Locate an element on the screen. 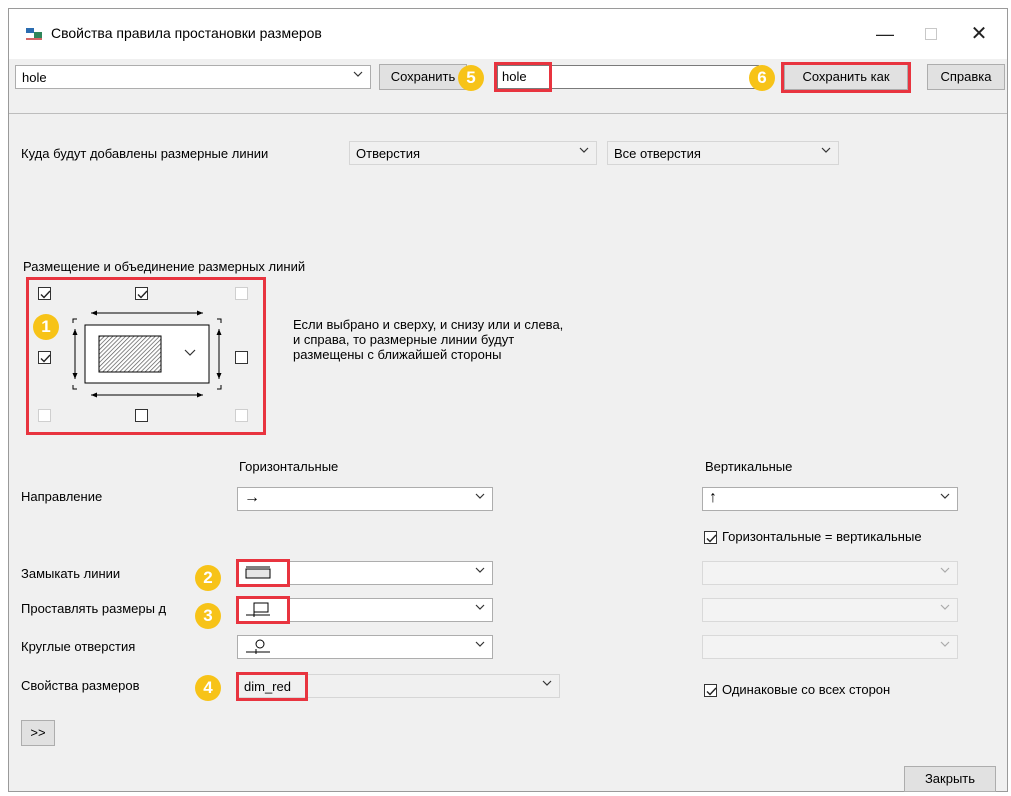 Image resolution: width=1011 pixels, height=796 pixels. horizontal-header: Горизонтальные is located at coordinates (289, 466).